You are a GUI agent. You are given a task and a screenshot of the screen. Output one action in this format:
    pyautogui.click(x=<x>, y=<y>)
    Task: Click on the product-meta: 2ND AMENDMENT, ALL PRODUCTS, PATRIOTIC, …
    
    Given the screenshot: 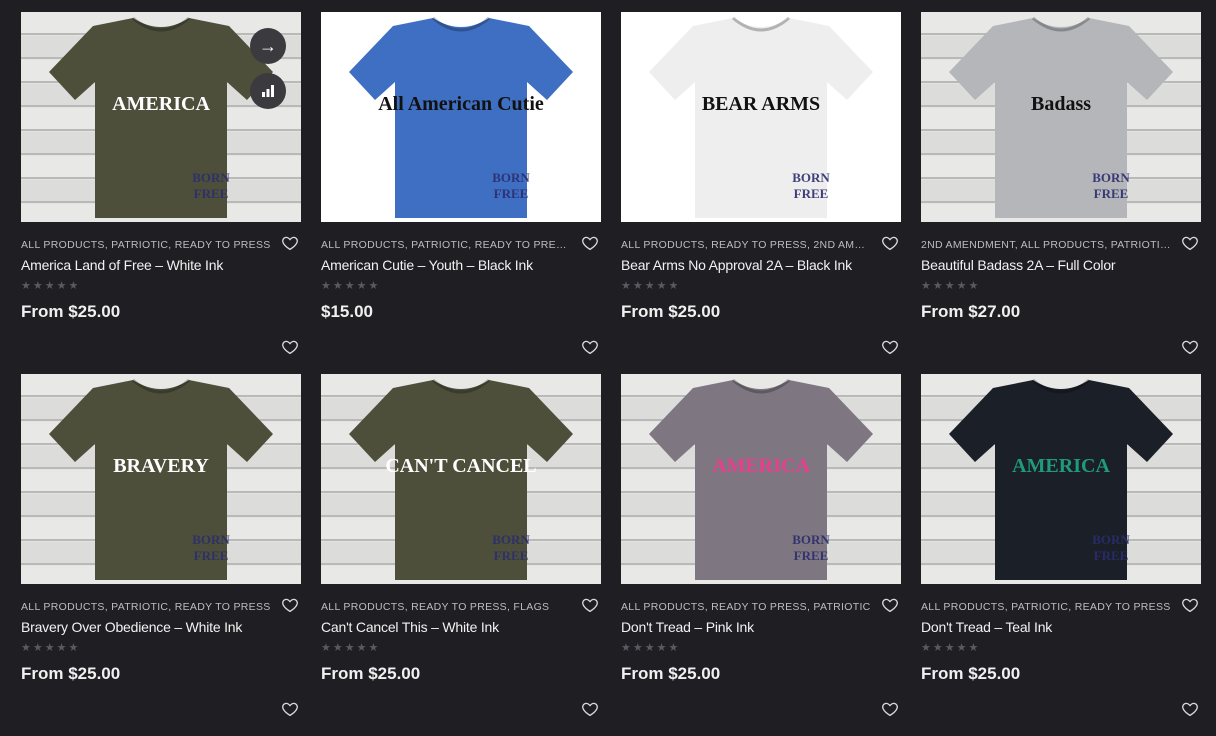 What is the action you would take?
    pyautogui.click(x=1061, y=272)
    